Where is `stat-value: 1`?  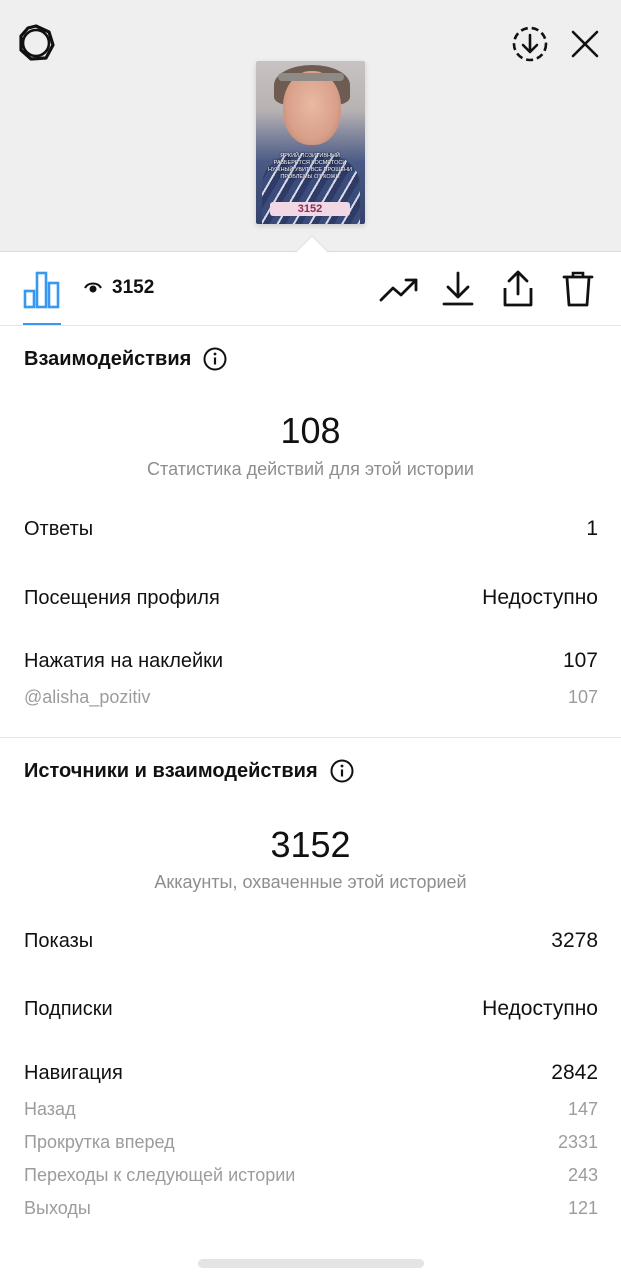 stat-value: 1 is located at coordinates (592, 528).